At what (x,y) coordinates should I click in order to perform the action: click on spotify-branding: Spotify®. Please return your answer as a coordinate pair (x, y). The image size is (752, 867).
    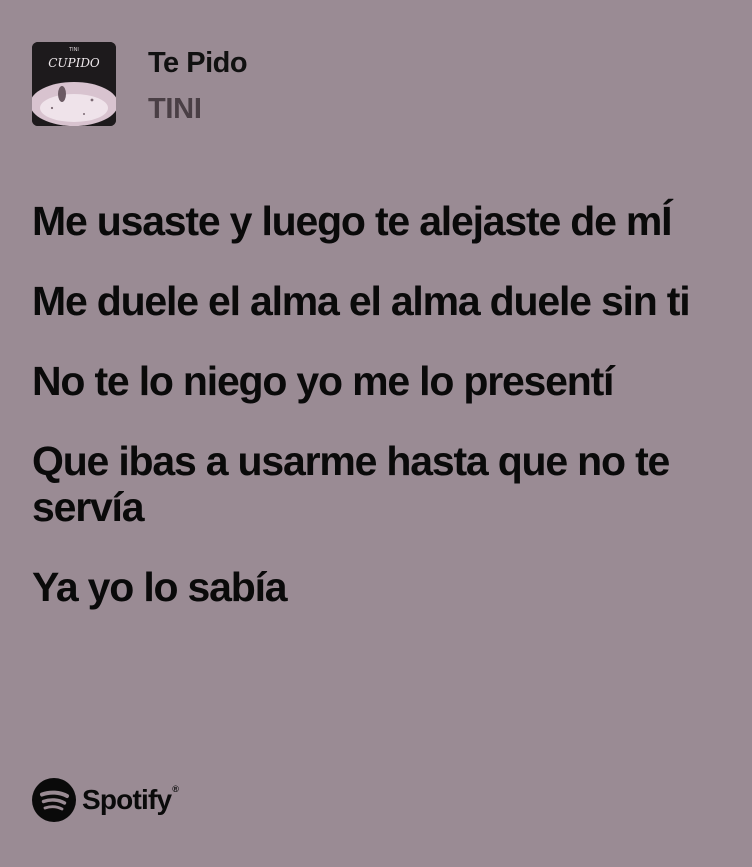
    Looking at the image, I should click on (105, 800).